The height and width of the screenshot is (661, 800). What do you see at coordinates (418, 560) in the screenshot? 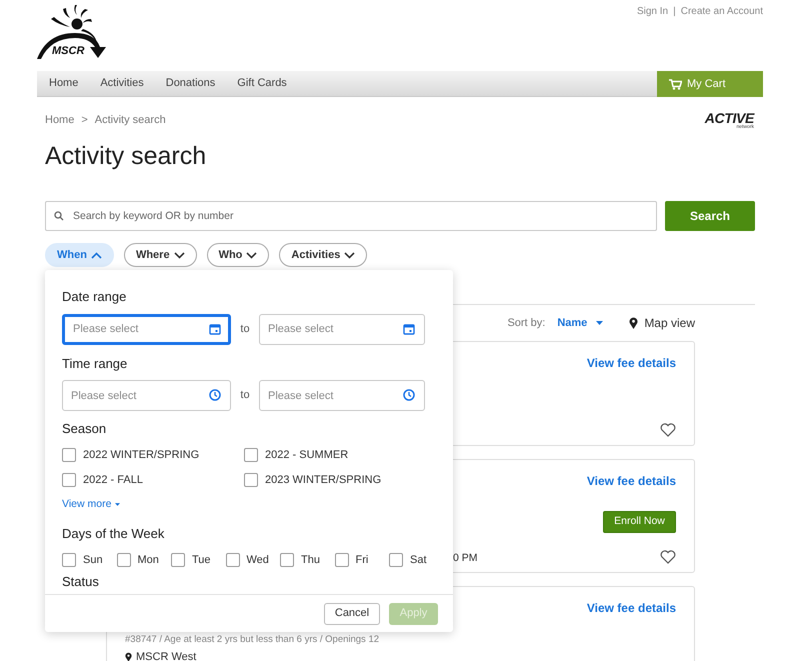
I see `checkbox-label: Sat` at bounding box center [418, 560].